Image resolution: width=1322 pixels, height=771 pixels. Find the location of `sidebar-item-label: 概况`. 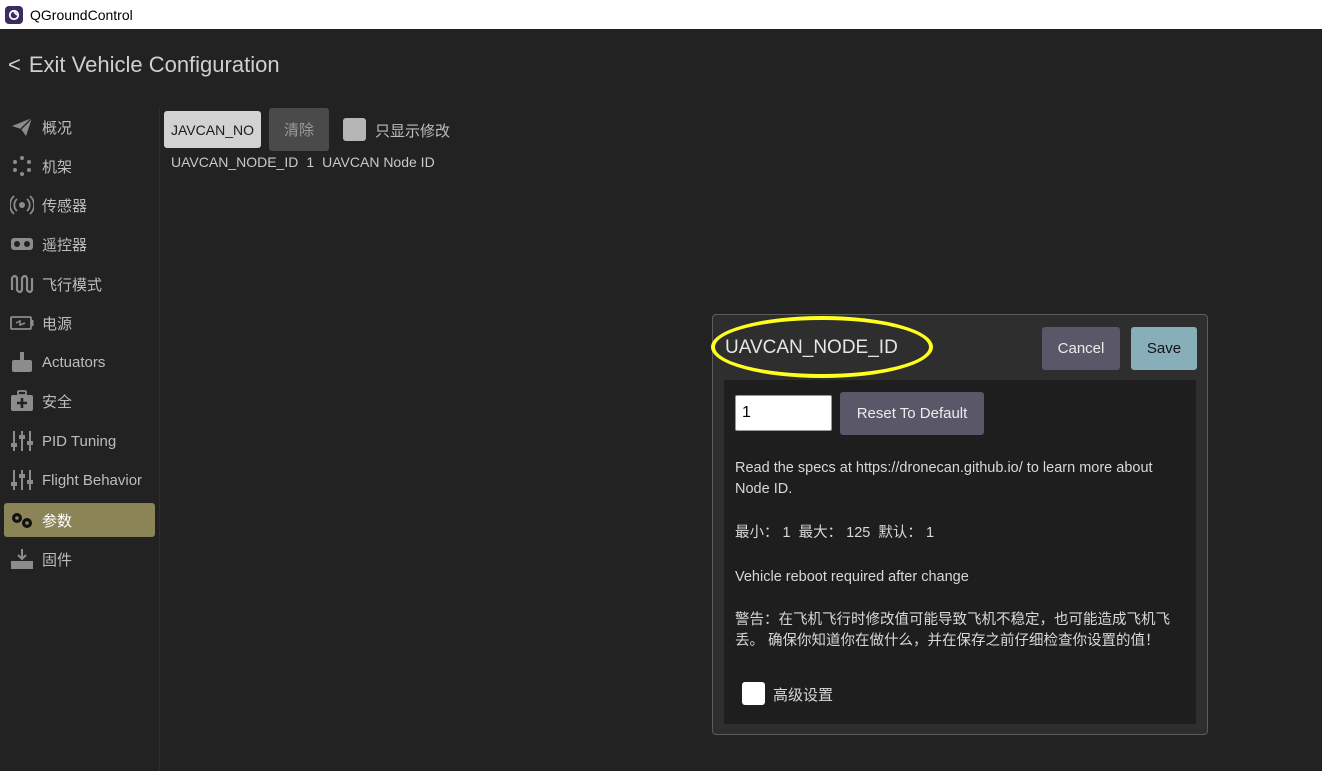

sidebar-item-label: 概况 is located at coordinates (57, 128).